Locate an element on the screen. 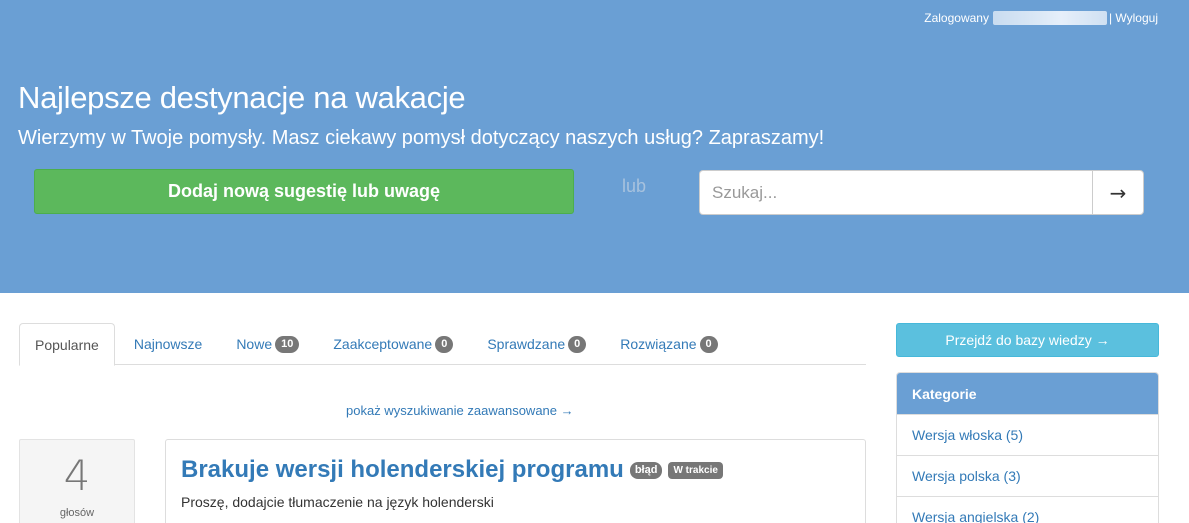  tab-resolved: Rozwiązane 0 is located at coordinates (668, 344).